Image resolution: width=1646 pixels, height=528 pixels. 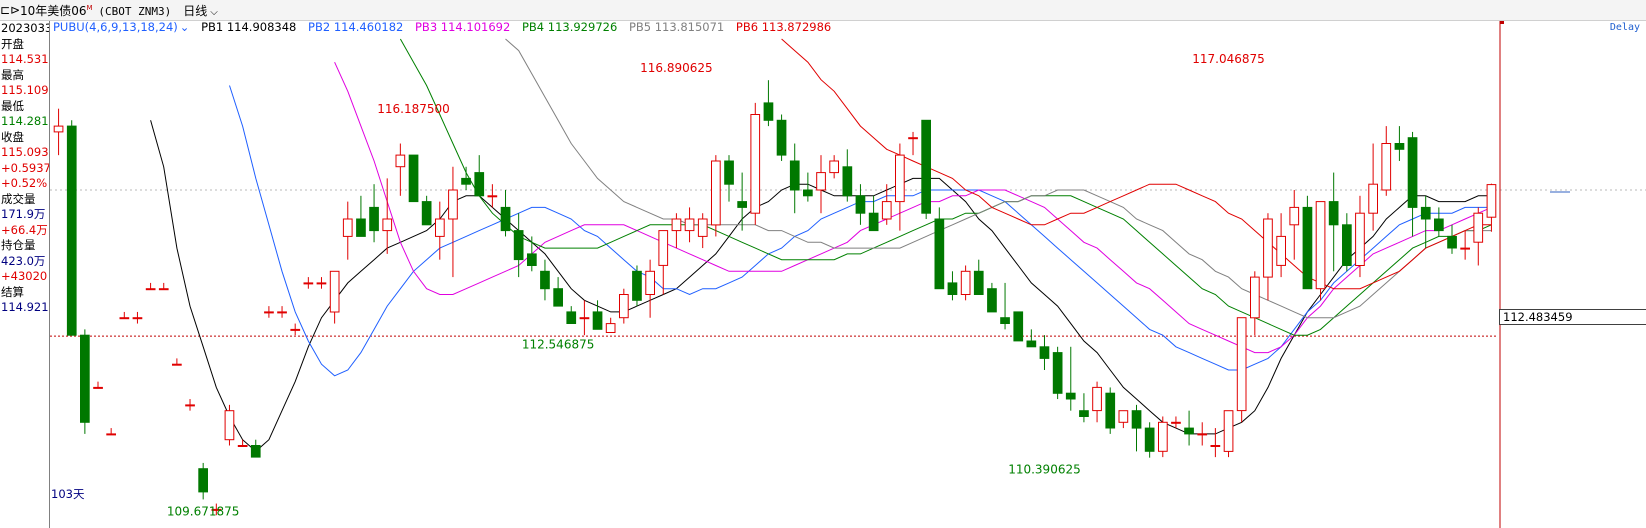 I want to click on delay-indicator: Delay, so click(x=1624, y=27).